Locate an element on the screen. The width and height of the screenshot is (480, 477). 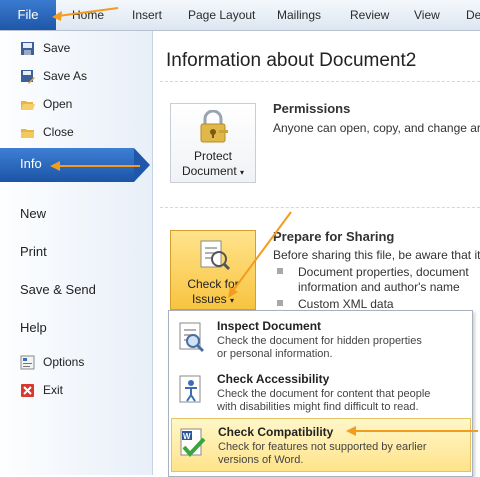
open-folder-icon is located at coordinates (28, 105).